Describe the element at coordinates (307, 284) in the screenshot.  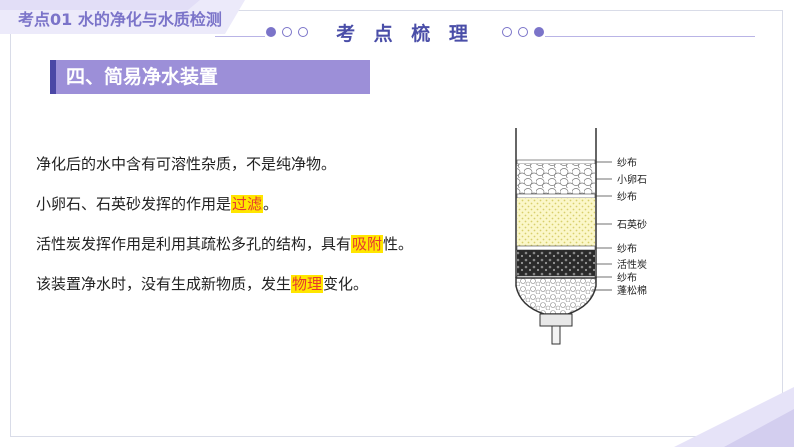
I see `highlight-keyword: 物理` at that location.